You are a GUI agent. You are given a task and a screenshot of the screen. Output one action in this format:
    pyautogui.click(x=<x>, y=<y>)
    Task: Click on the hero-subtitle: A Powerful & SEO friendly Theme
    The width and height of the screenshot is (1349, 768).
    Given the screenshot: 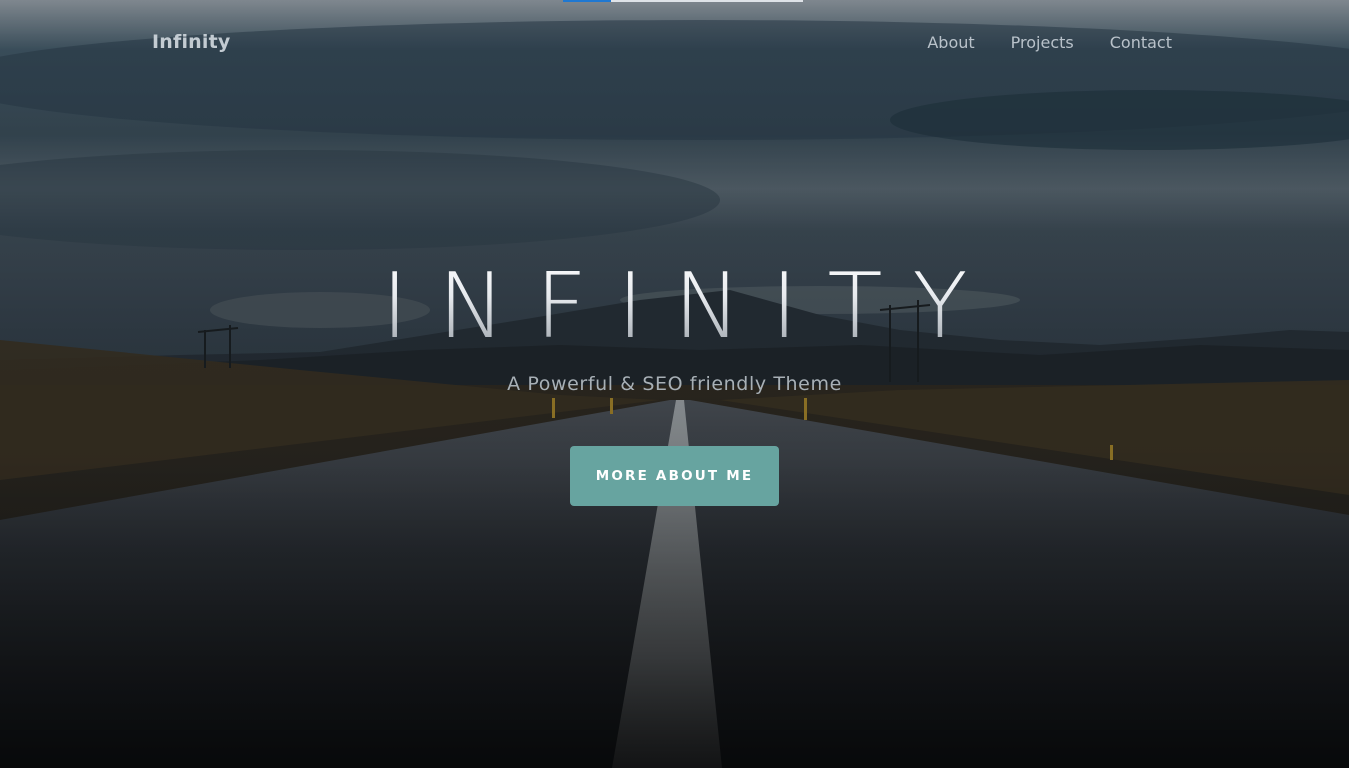 What is the action you would take?
    pyautogui.click(x=674, y=384)
    